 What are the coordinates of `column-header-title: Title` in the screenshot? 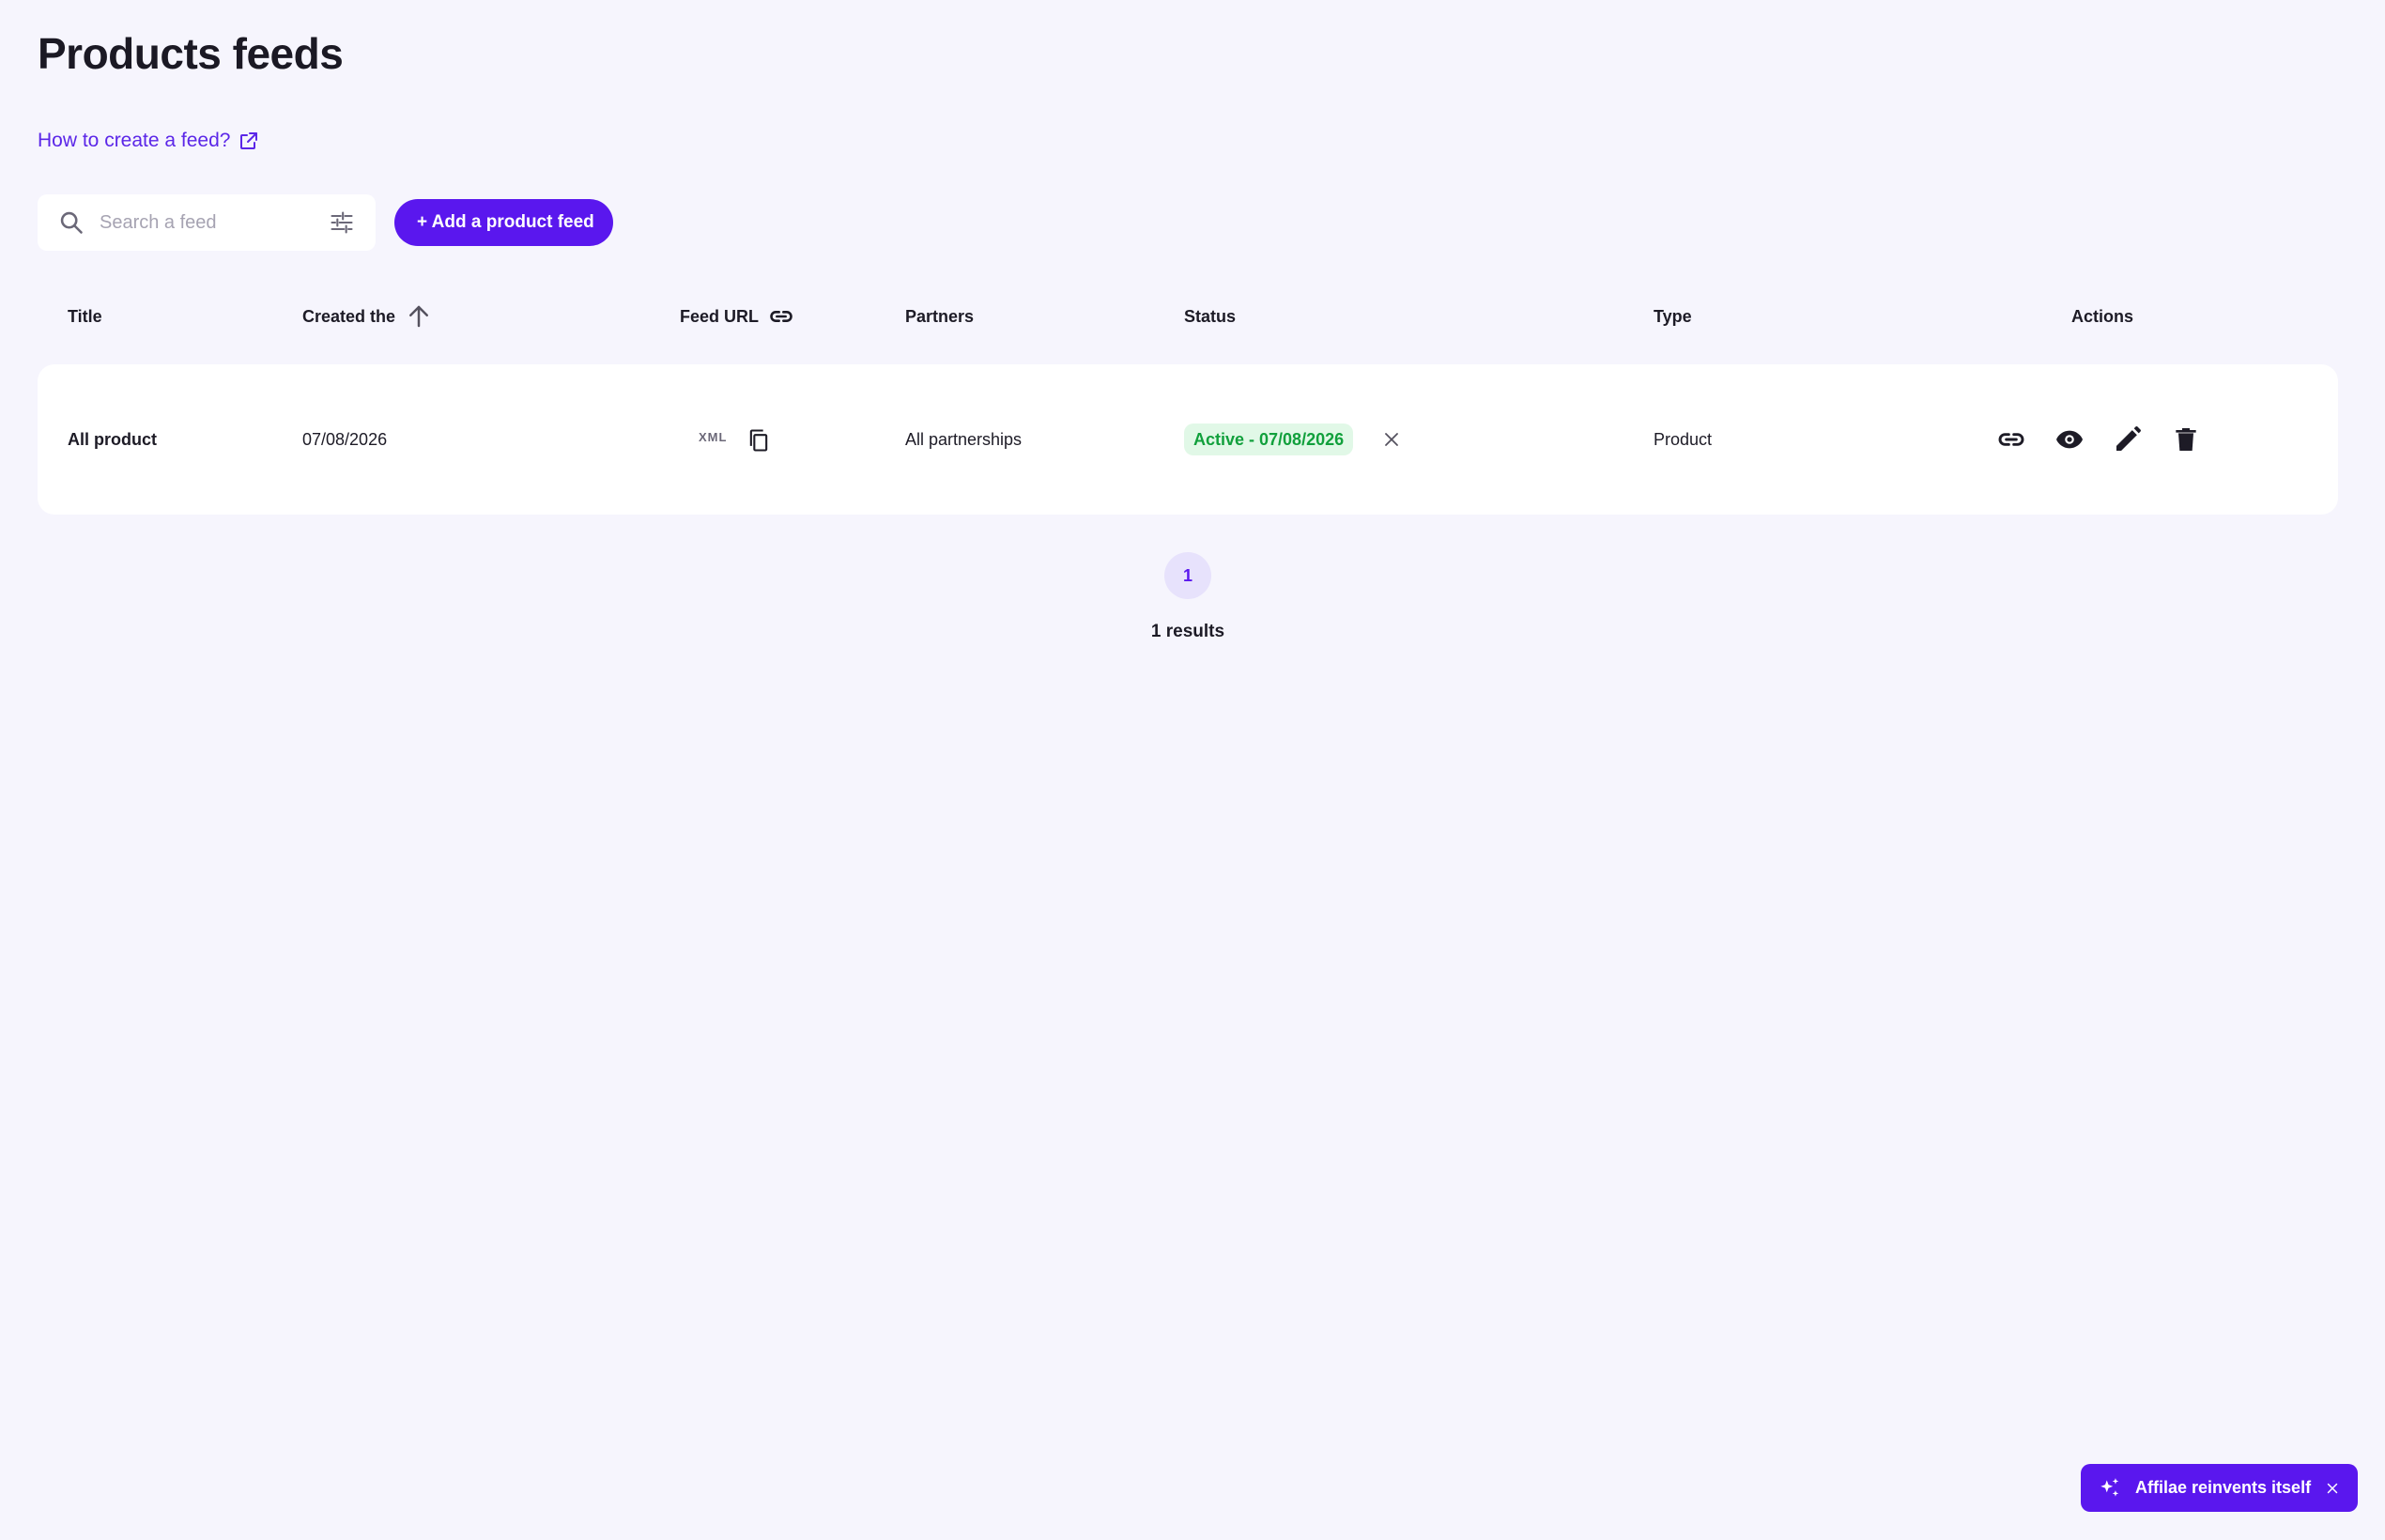 It's located at (85, 316).